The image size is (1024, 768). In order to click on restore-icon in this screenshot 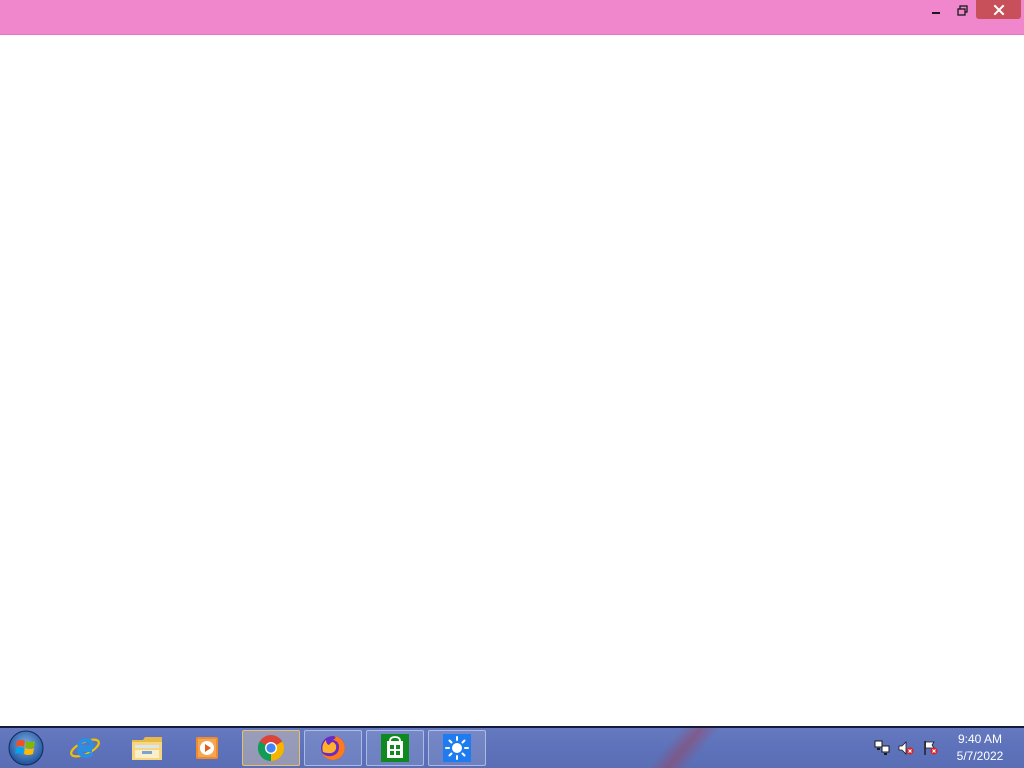, I will do `click(962, 10)`.